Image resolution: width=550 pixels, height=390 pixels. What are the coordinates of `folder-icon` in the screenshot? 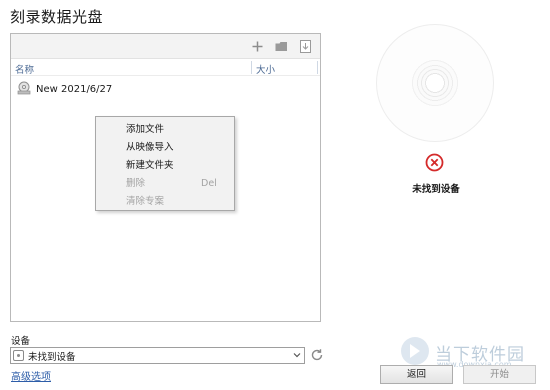 It's located at (281, 46).